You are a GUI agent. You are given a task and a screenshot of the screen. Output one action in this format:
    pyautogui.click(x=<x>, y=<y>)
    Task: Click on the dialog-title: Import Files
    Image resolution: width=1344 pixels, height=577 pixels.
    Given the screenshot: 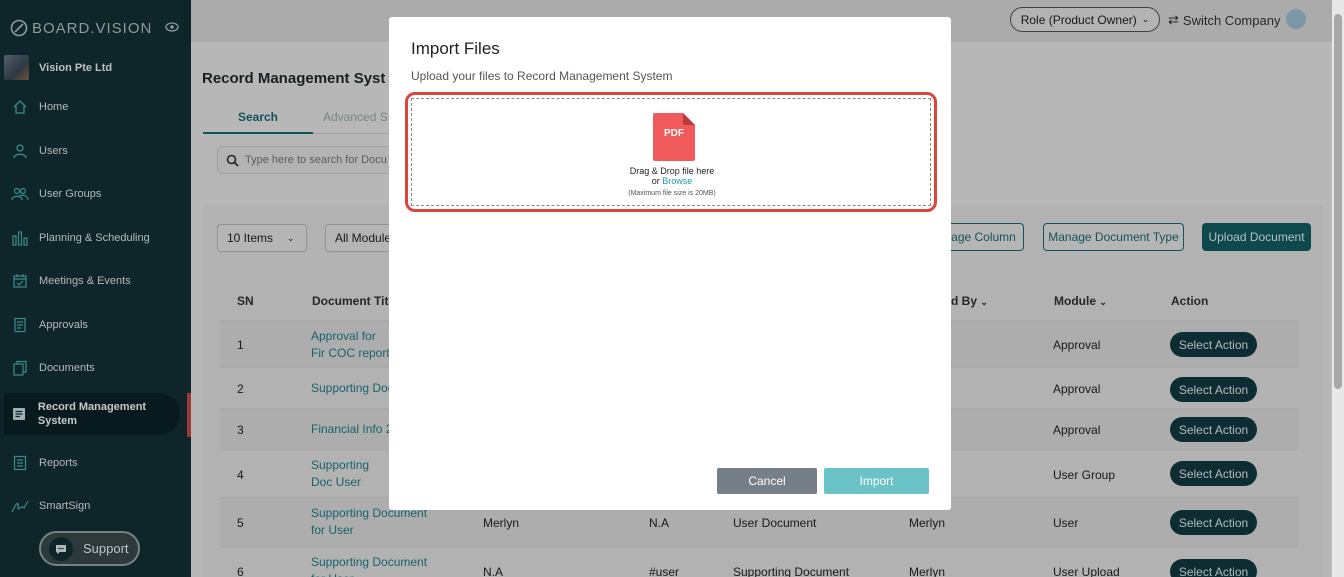 What is the action you would take?
    pyautogui.click(x=455, y=48)
    